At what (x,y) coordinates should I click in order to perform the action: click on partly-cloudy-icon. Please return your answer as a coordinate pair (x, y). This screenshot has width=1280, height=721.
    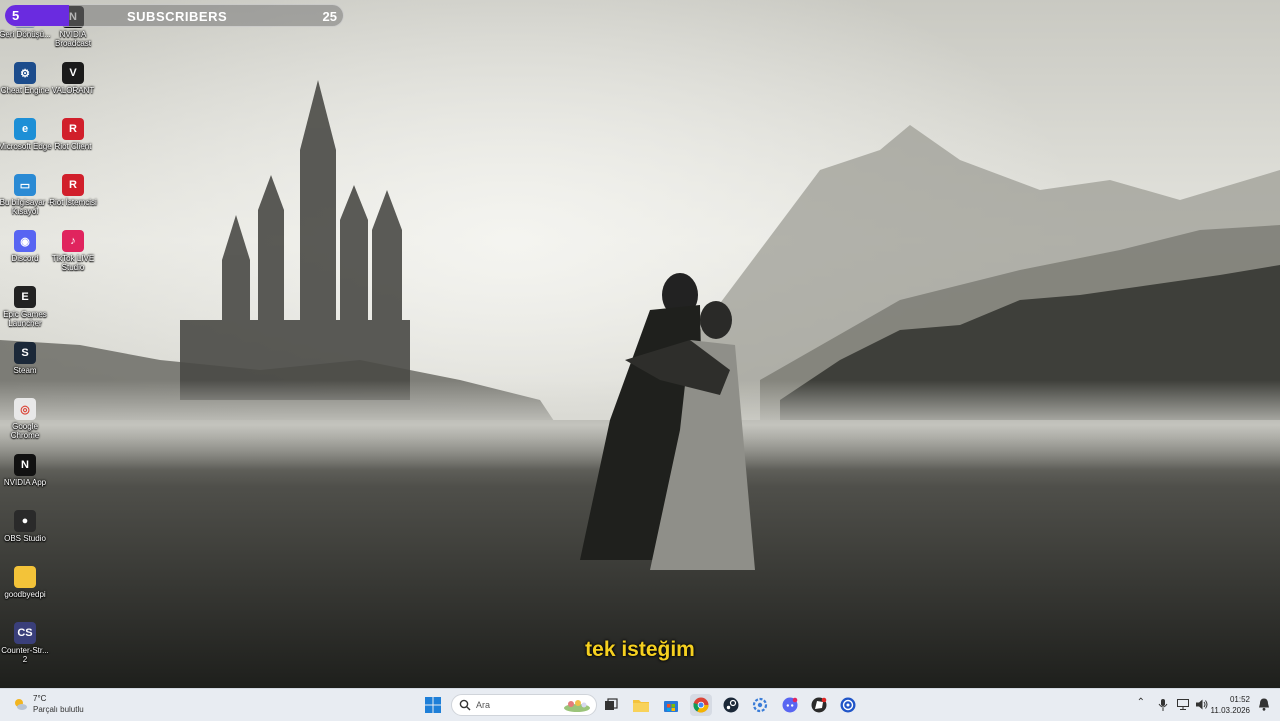
    Looking at the image, I should click on (21, 704).